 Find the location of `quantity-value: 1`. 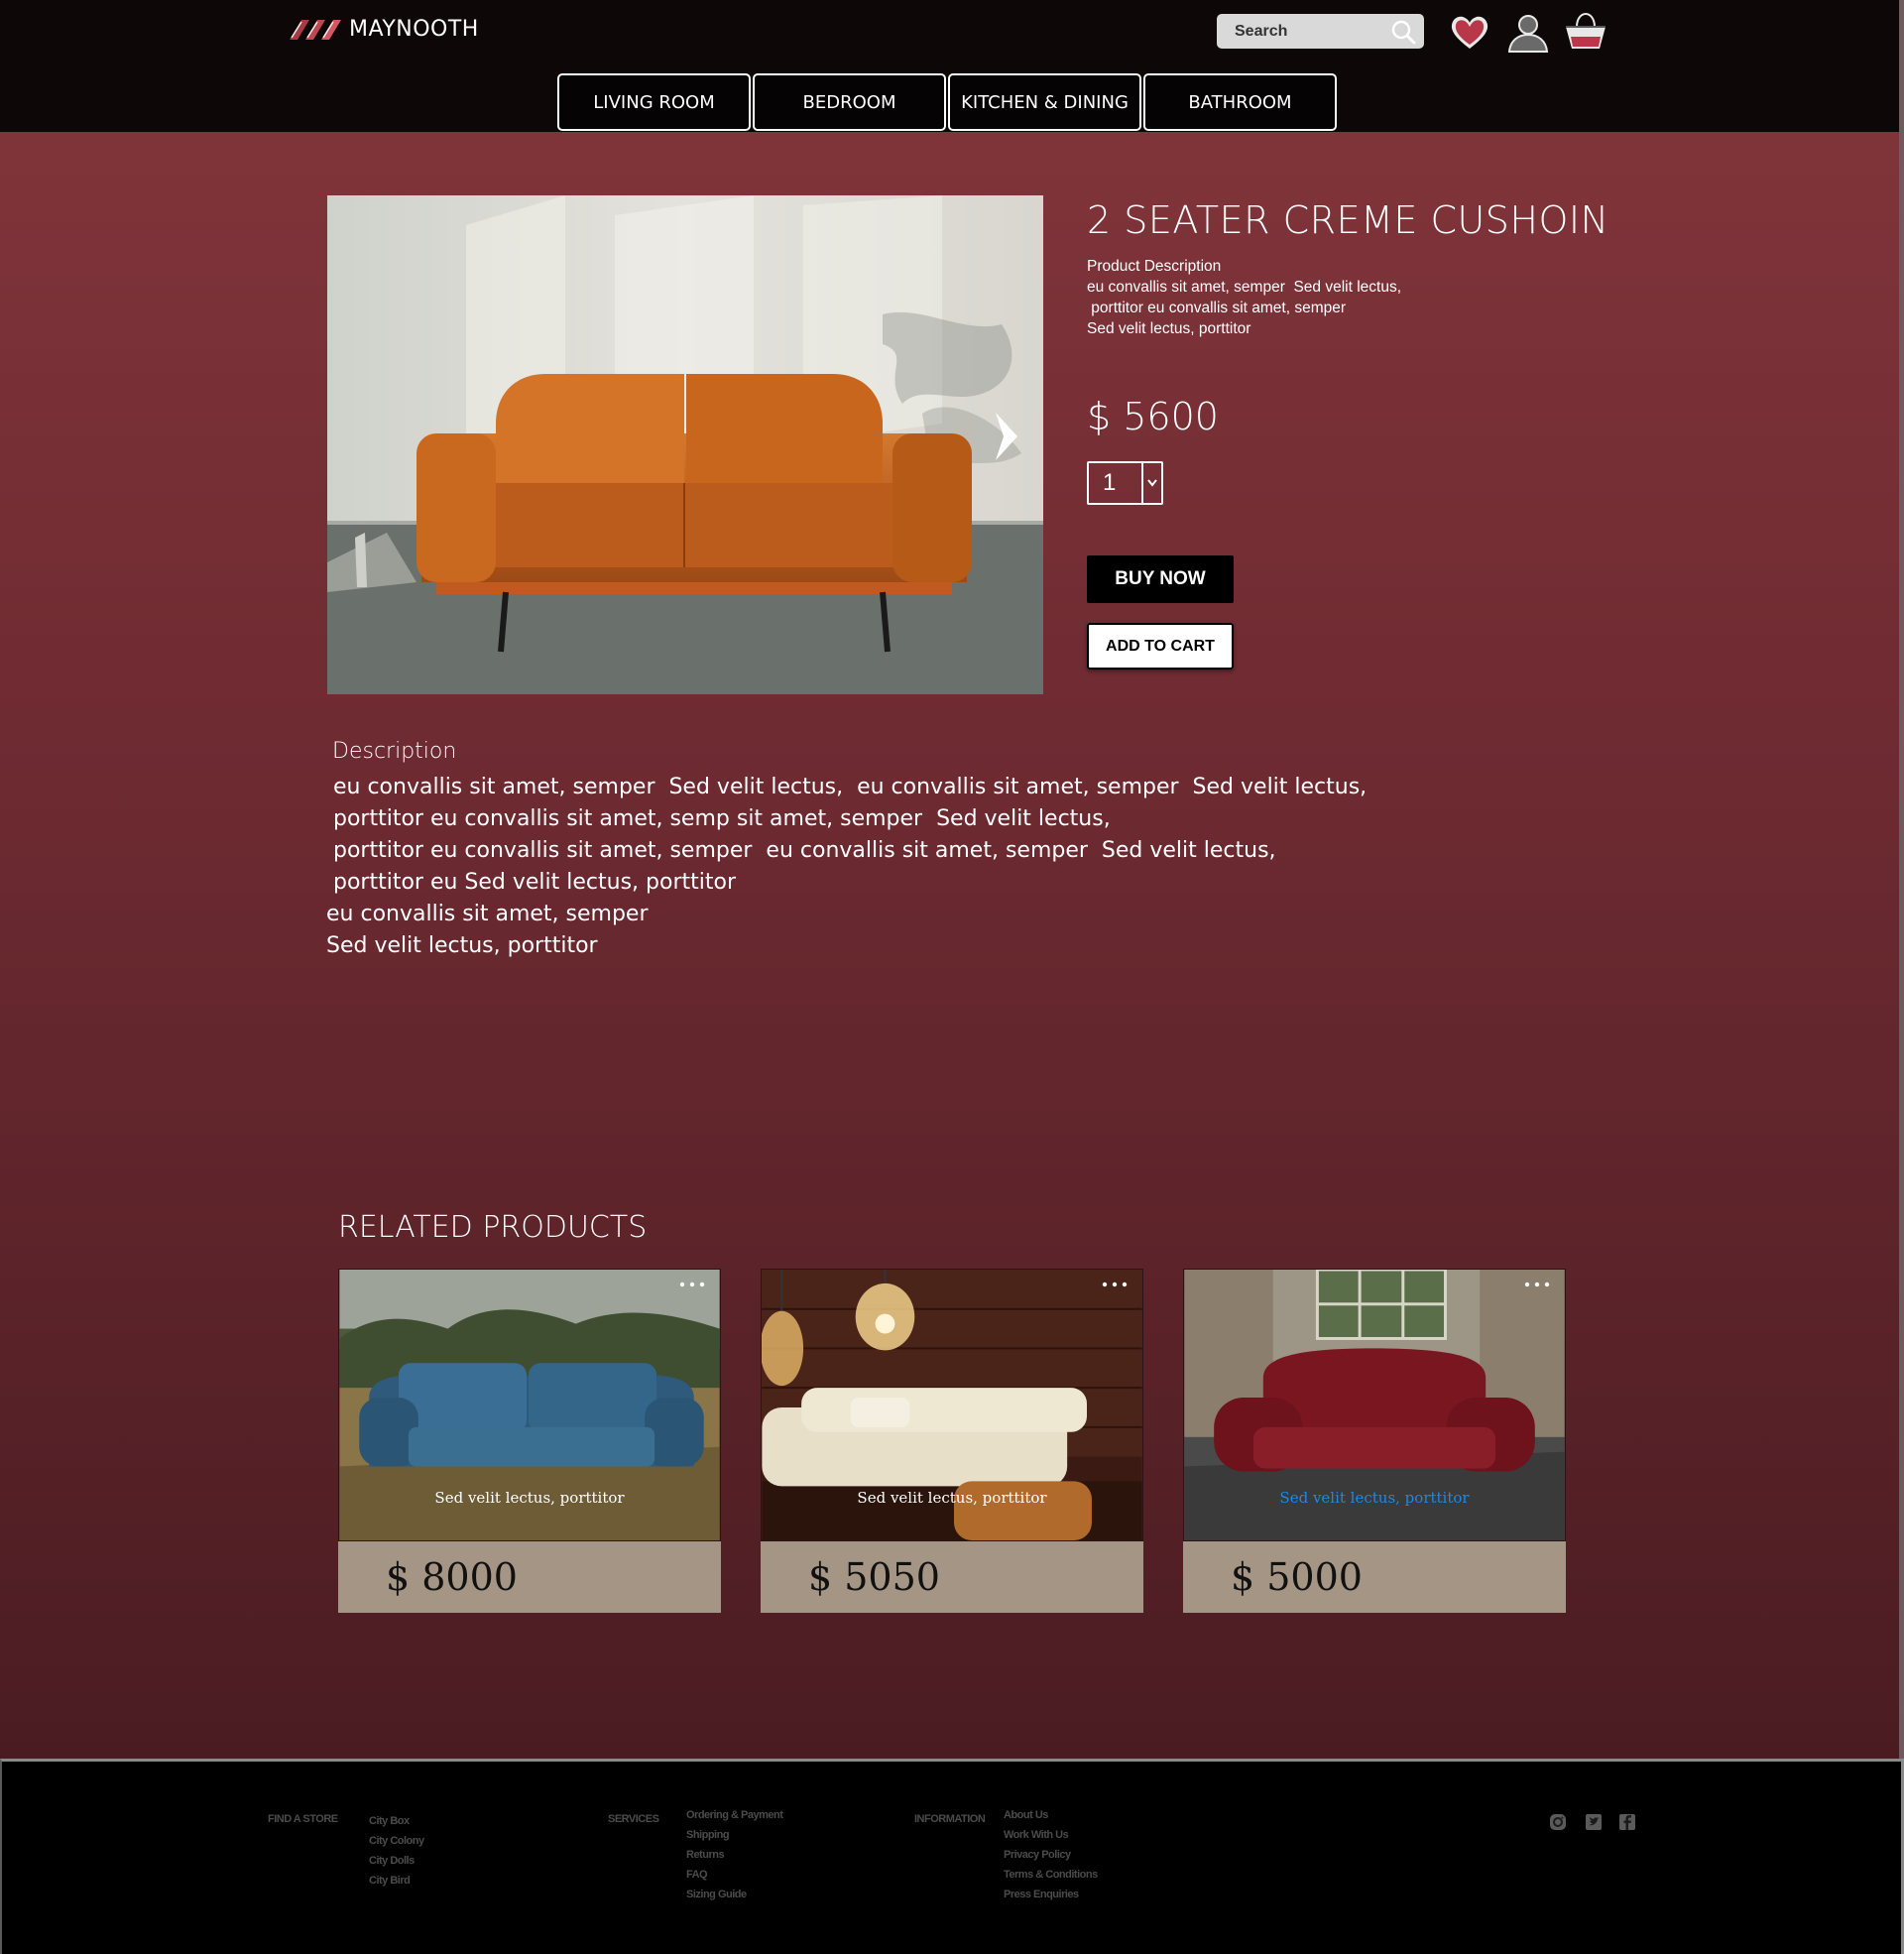

quantity-value: 1 is located at coordinates (1110, 482).